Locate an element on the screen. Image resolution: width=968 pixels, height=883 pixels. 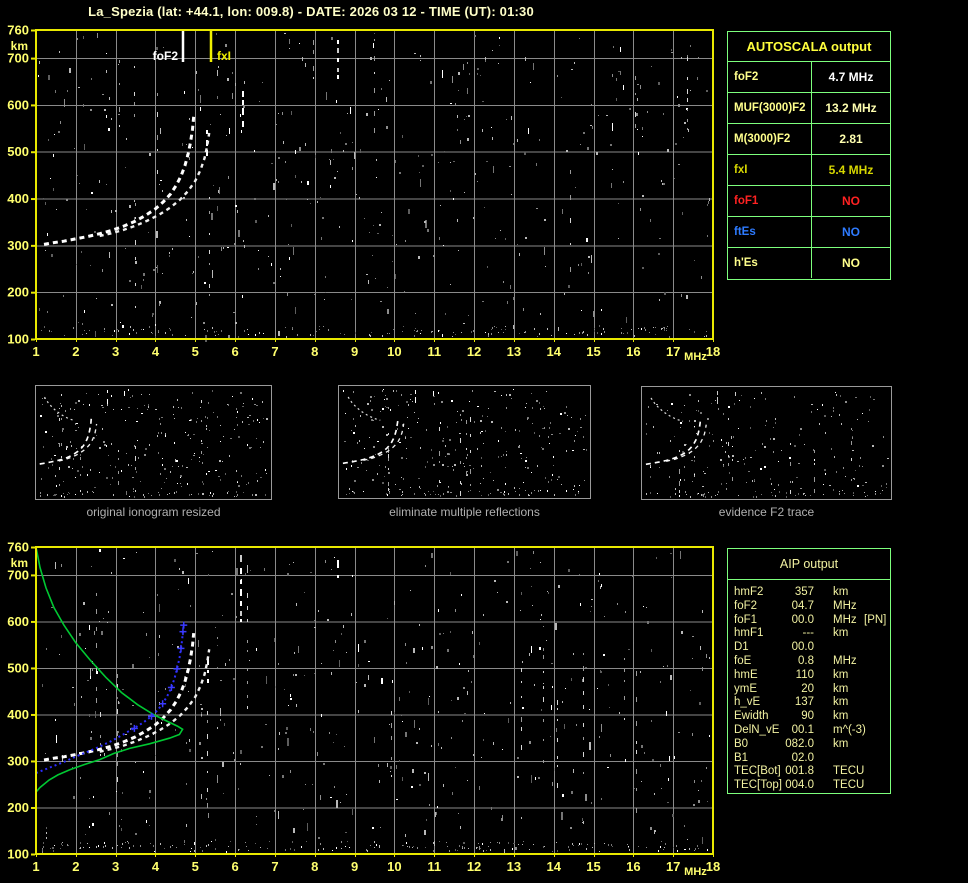
autoscala-row-ftes: ftEs NO is located at coordinates (809, 232).